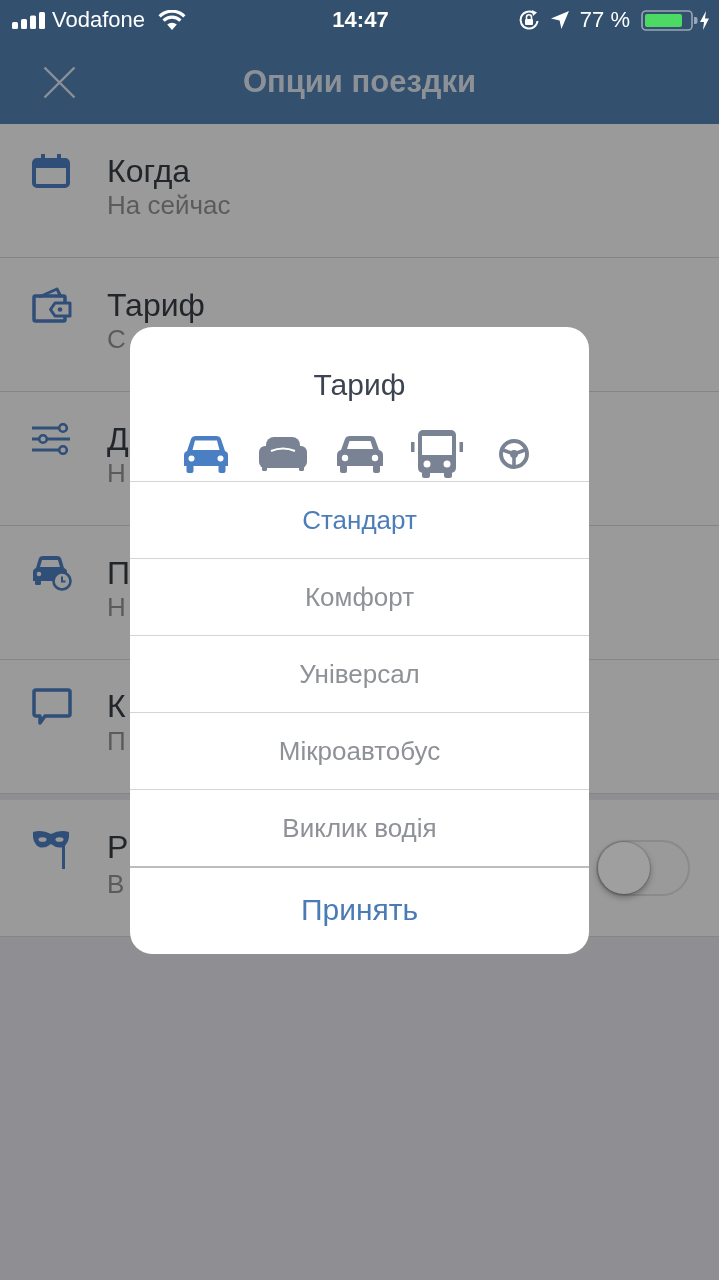 The height and width of the screenshot is (1280, 719). I want to click on steering-wheel-icon, so click(513, 454).